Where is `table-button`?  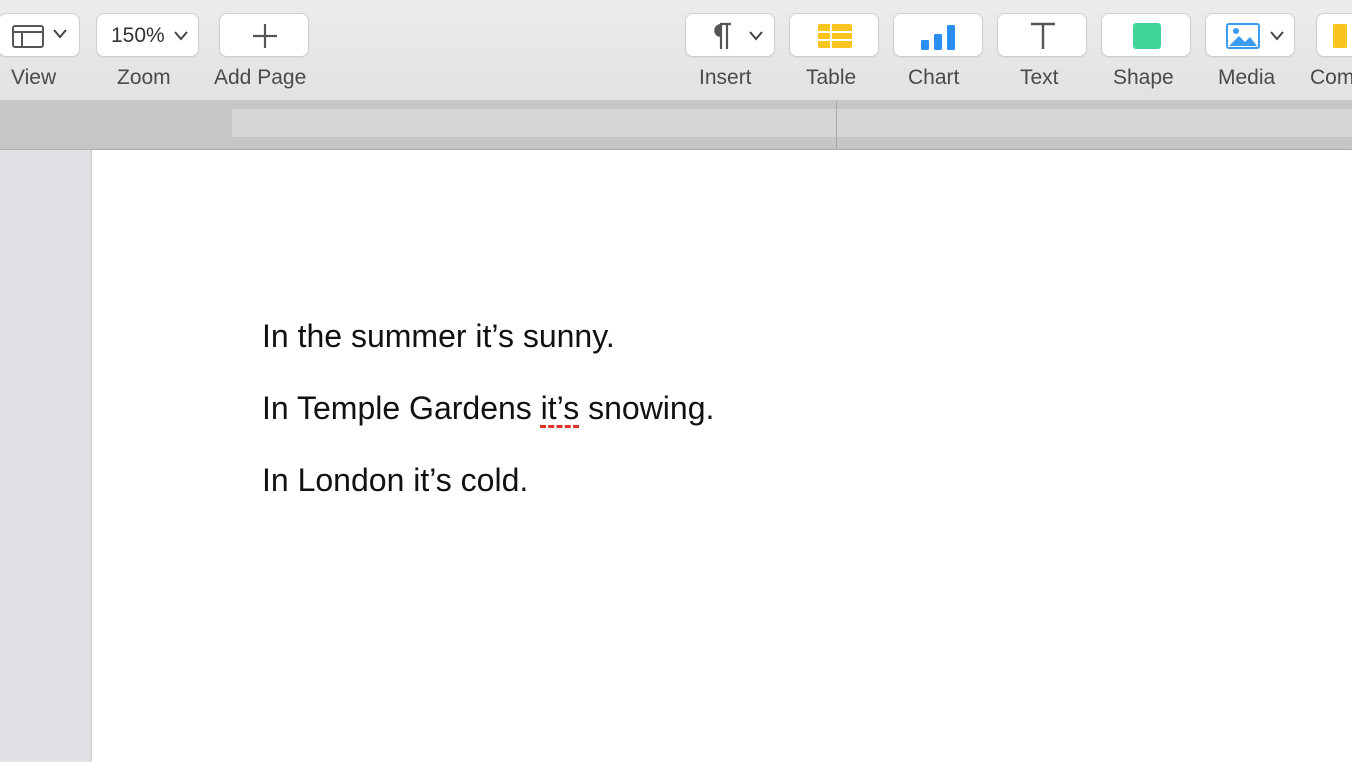
table-button is located at coordinates (834, 35).